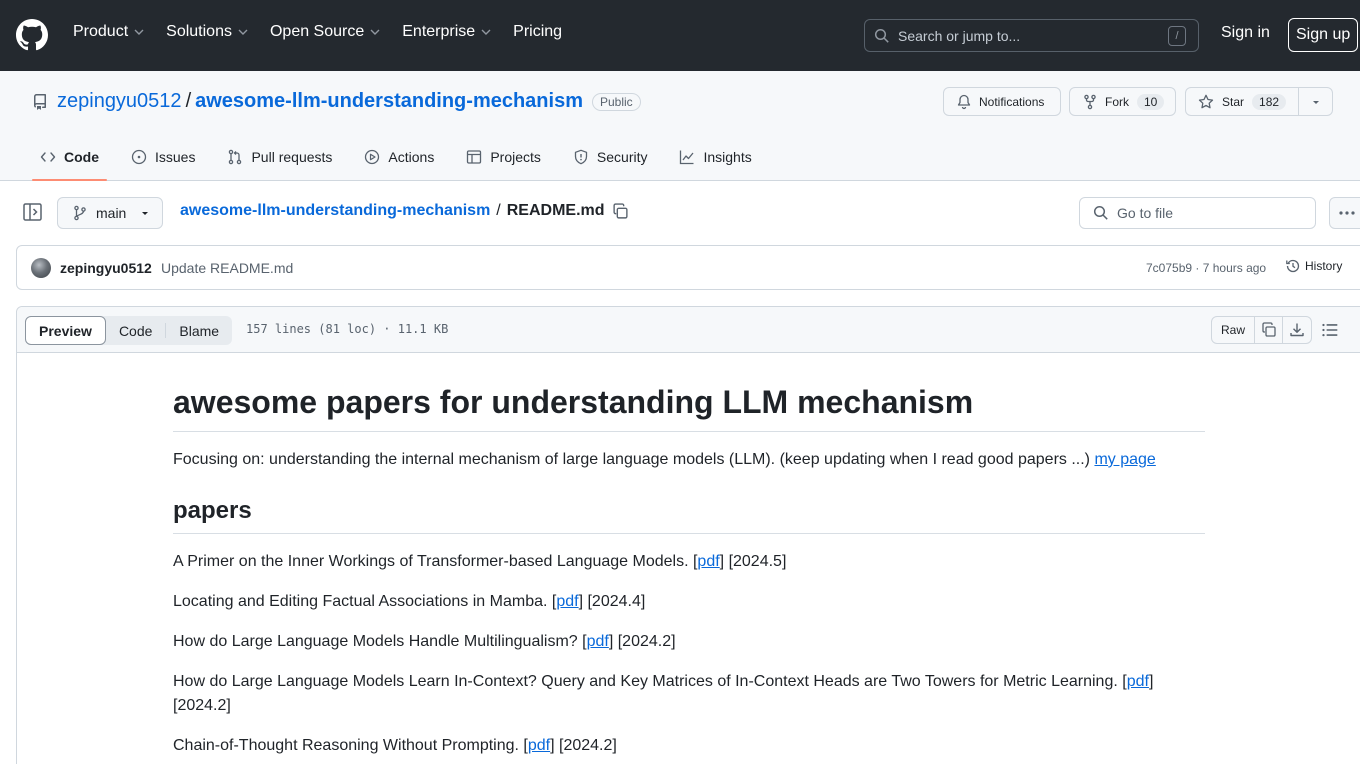 This screenshot has width=1360, height=764. I want to click on tab-security-label: Security, so click(622, 157).